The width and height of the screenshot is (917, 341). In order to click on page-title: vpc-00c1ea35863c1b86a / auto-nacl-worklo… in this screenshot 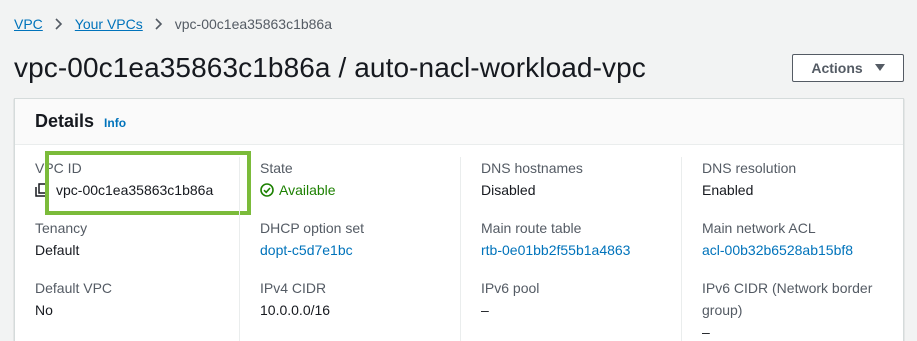, I will do `click(330, 67)`.